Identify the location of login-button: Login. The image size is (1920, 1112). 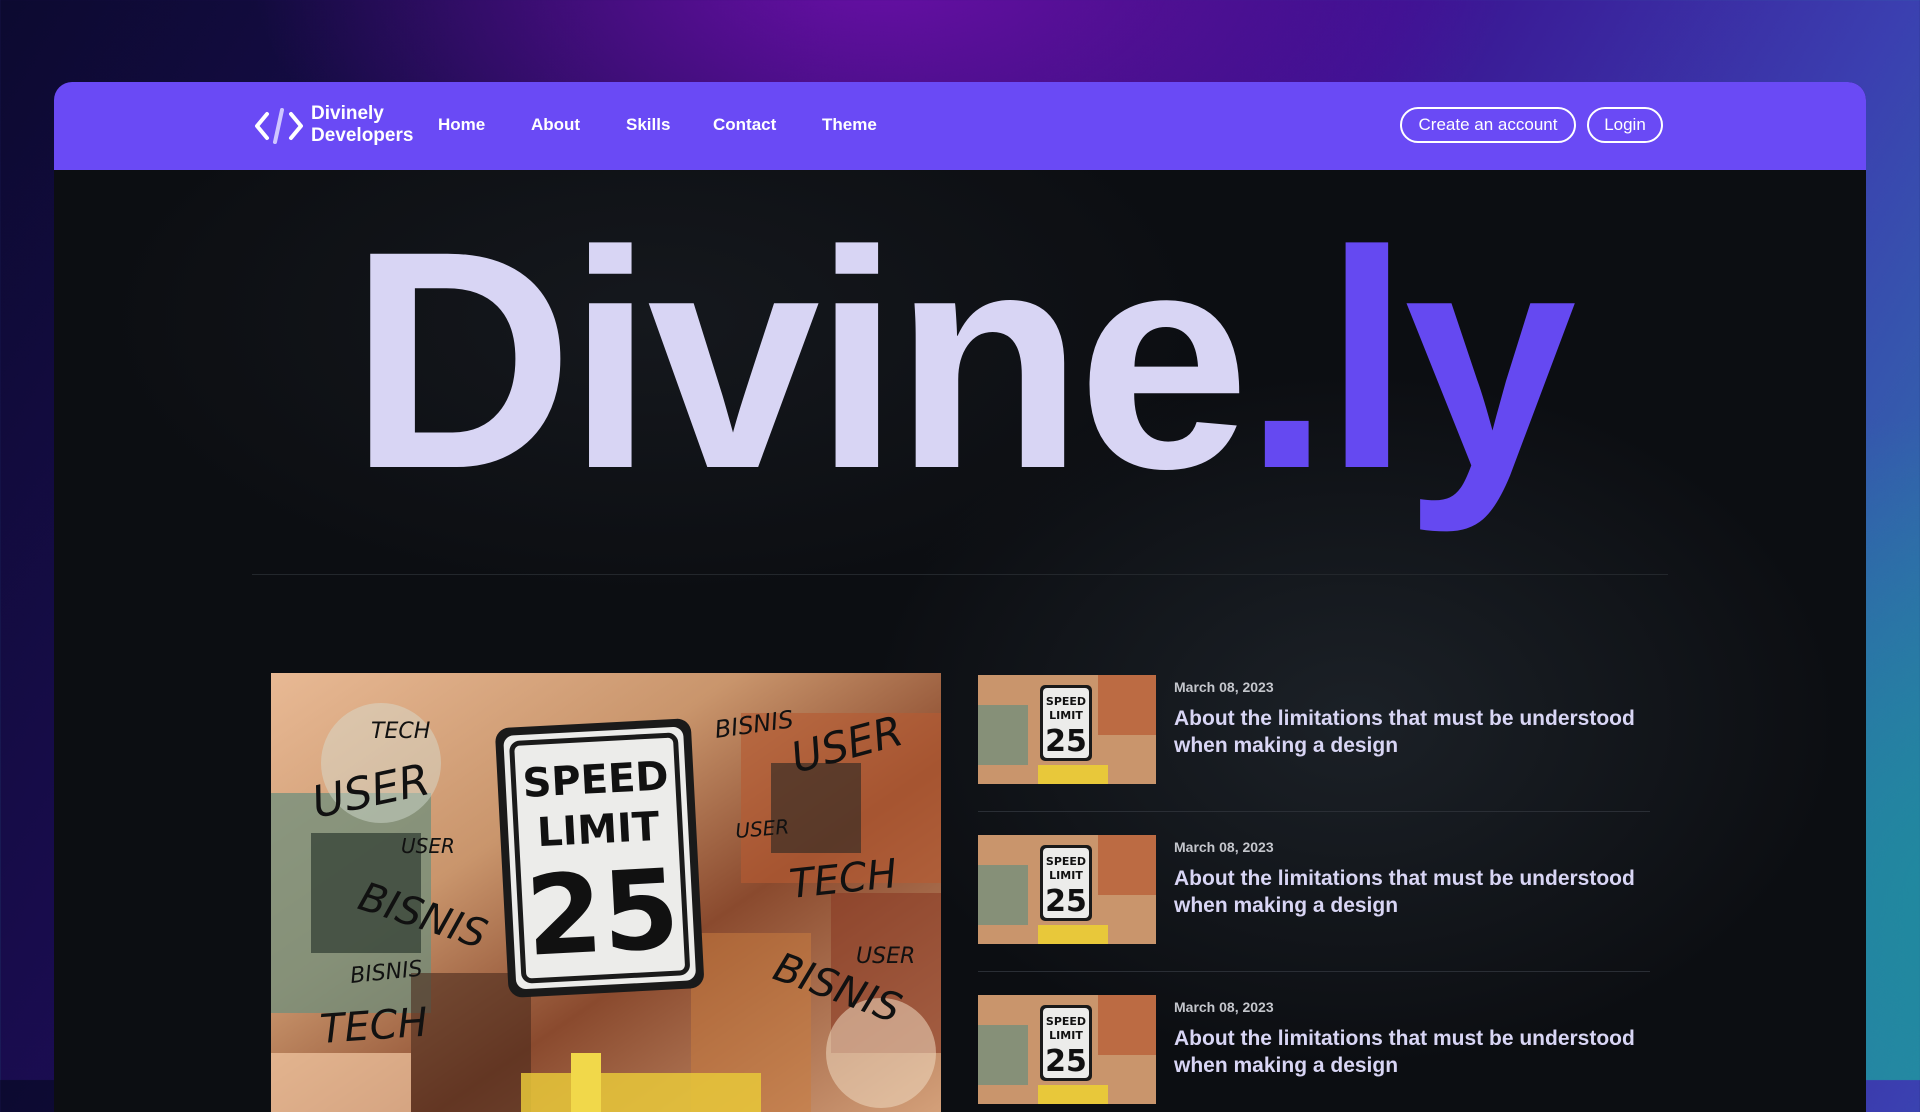
(1625, 125).